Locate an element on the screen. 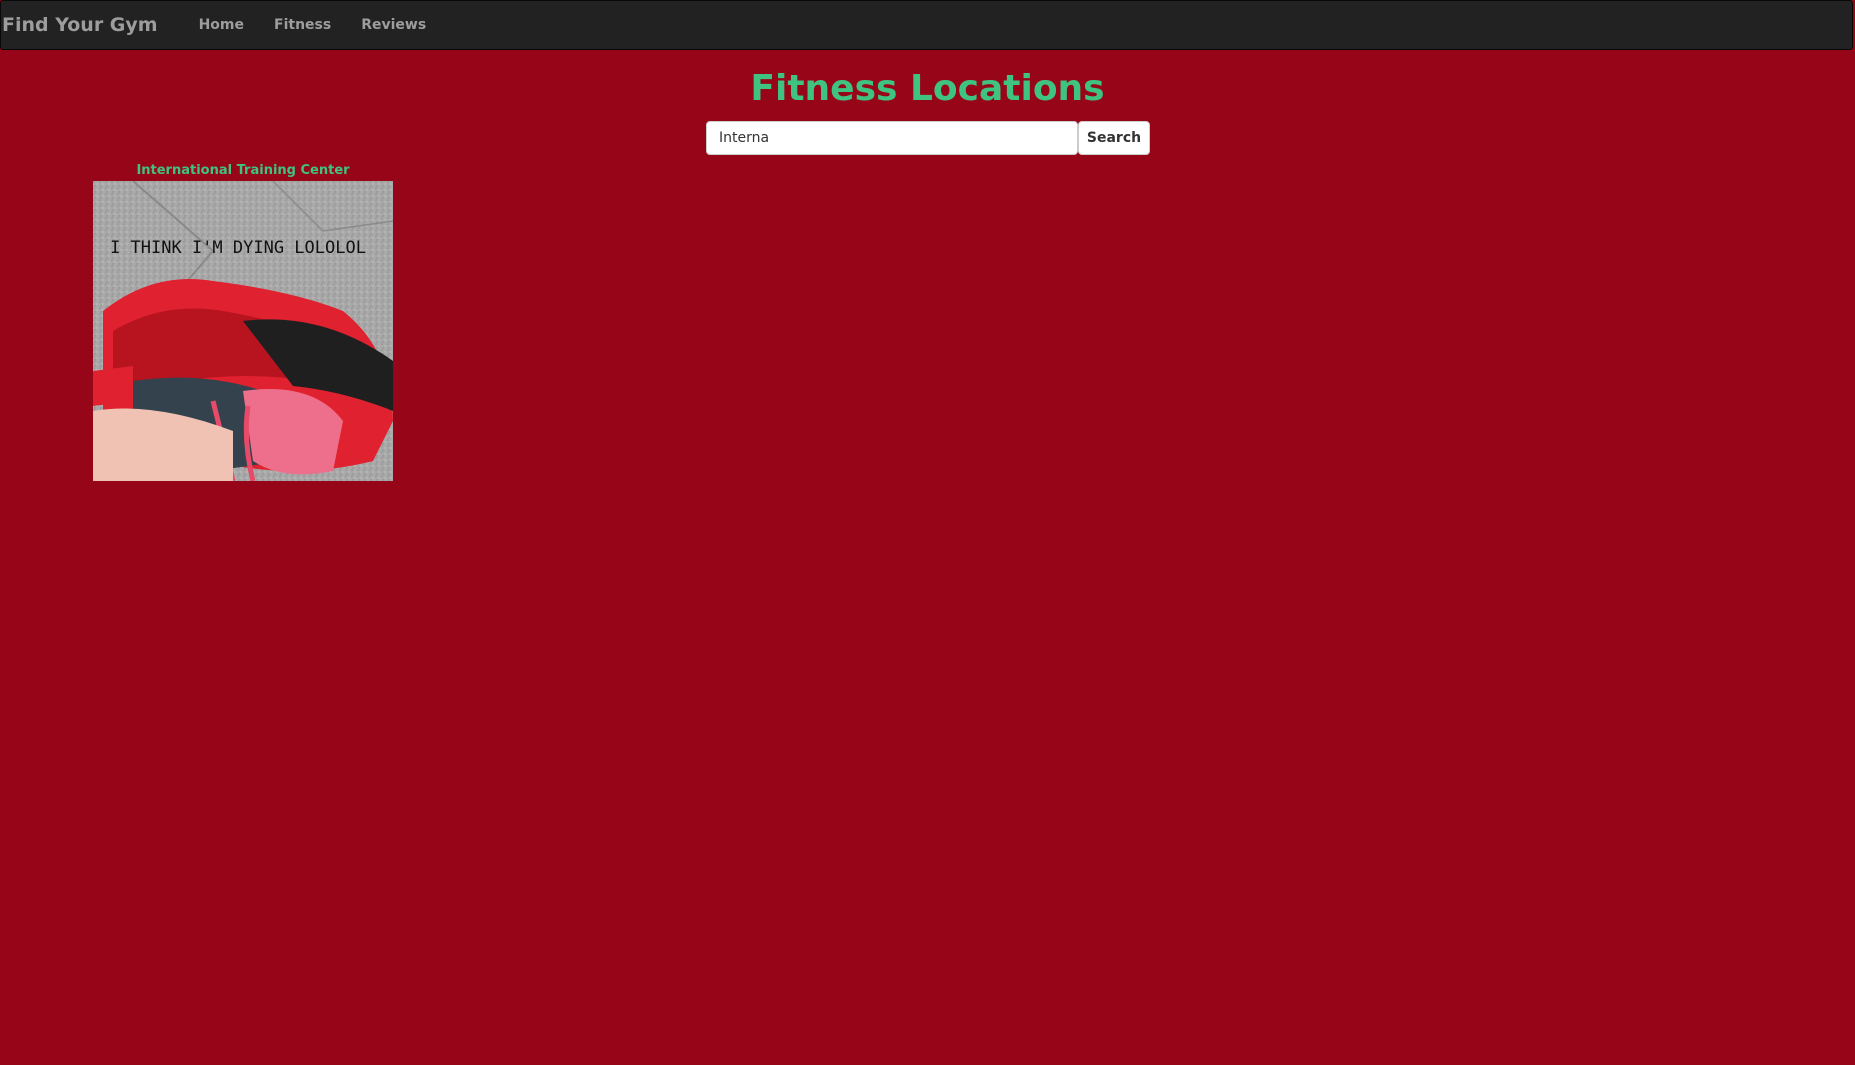 This screenshot has width=1855, height=1065. nav-link-home: Home is located at coordinates (221, 25).